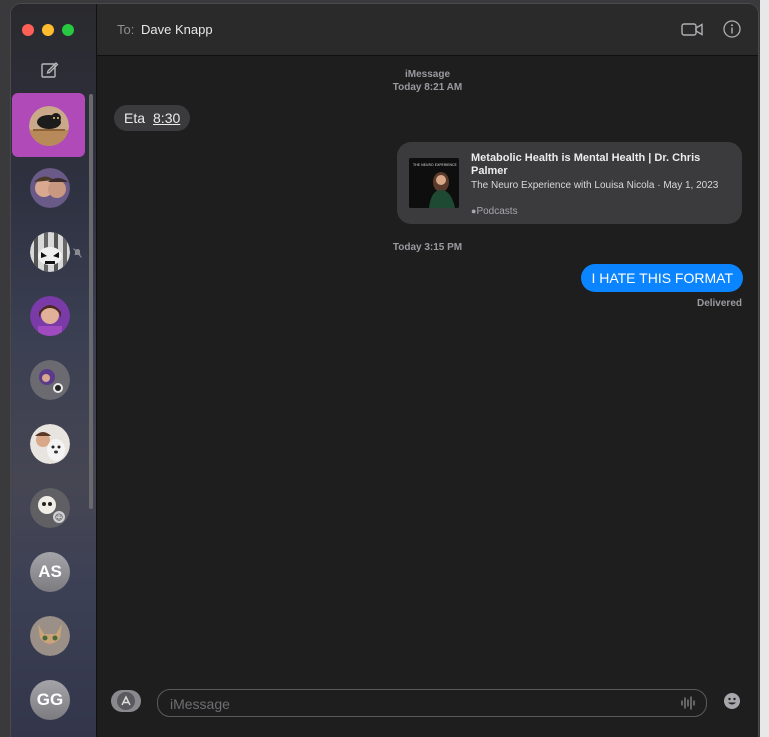  I want to click on conversation-item: AS, so click(53, 574).